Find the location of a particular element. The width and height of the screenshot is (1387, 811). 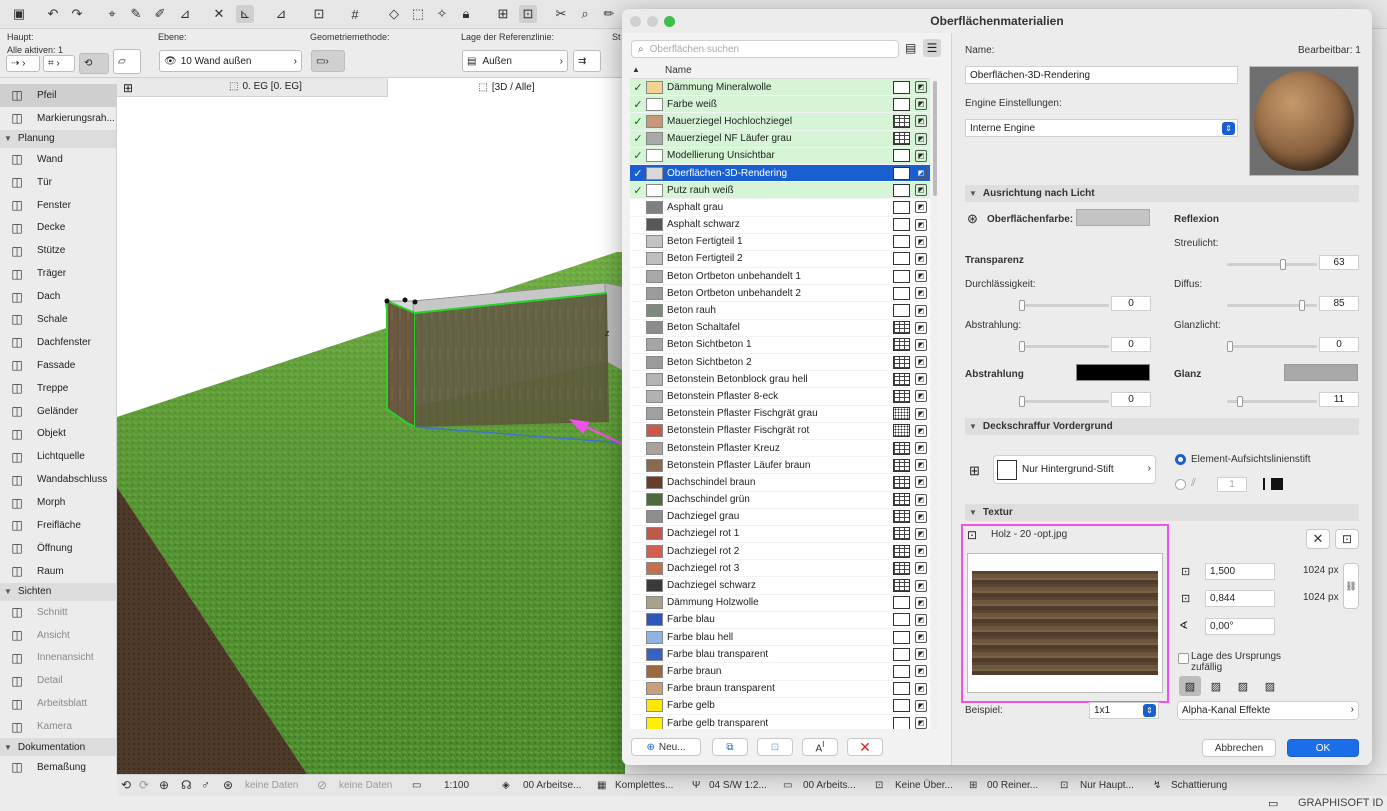

material-row: Beton rauh ◩ is located at coordinates (780, 311).